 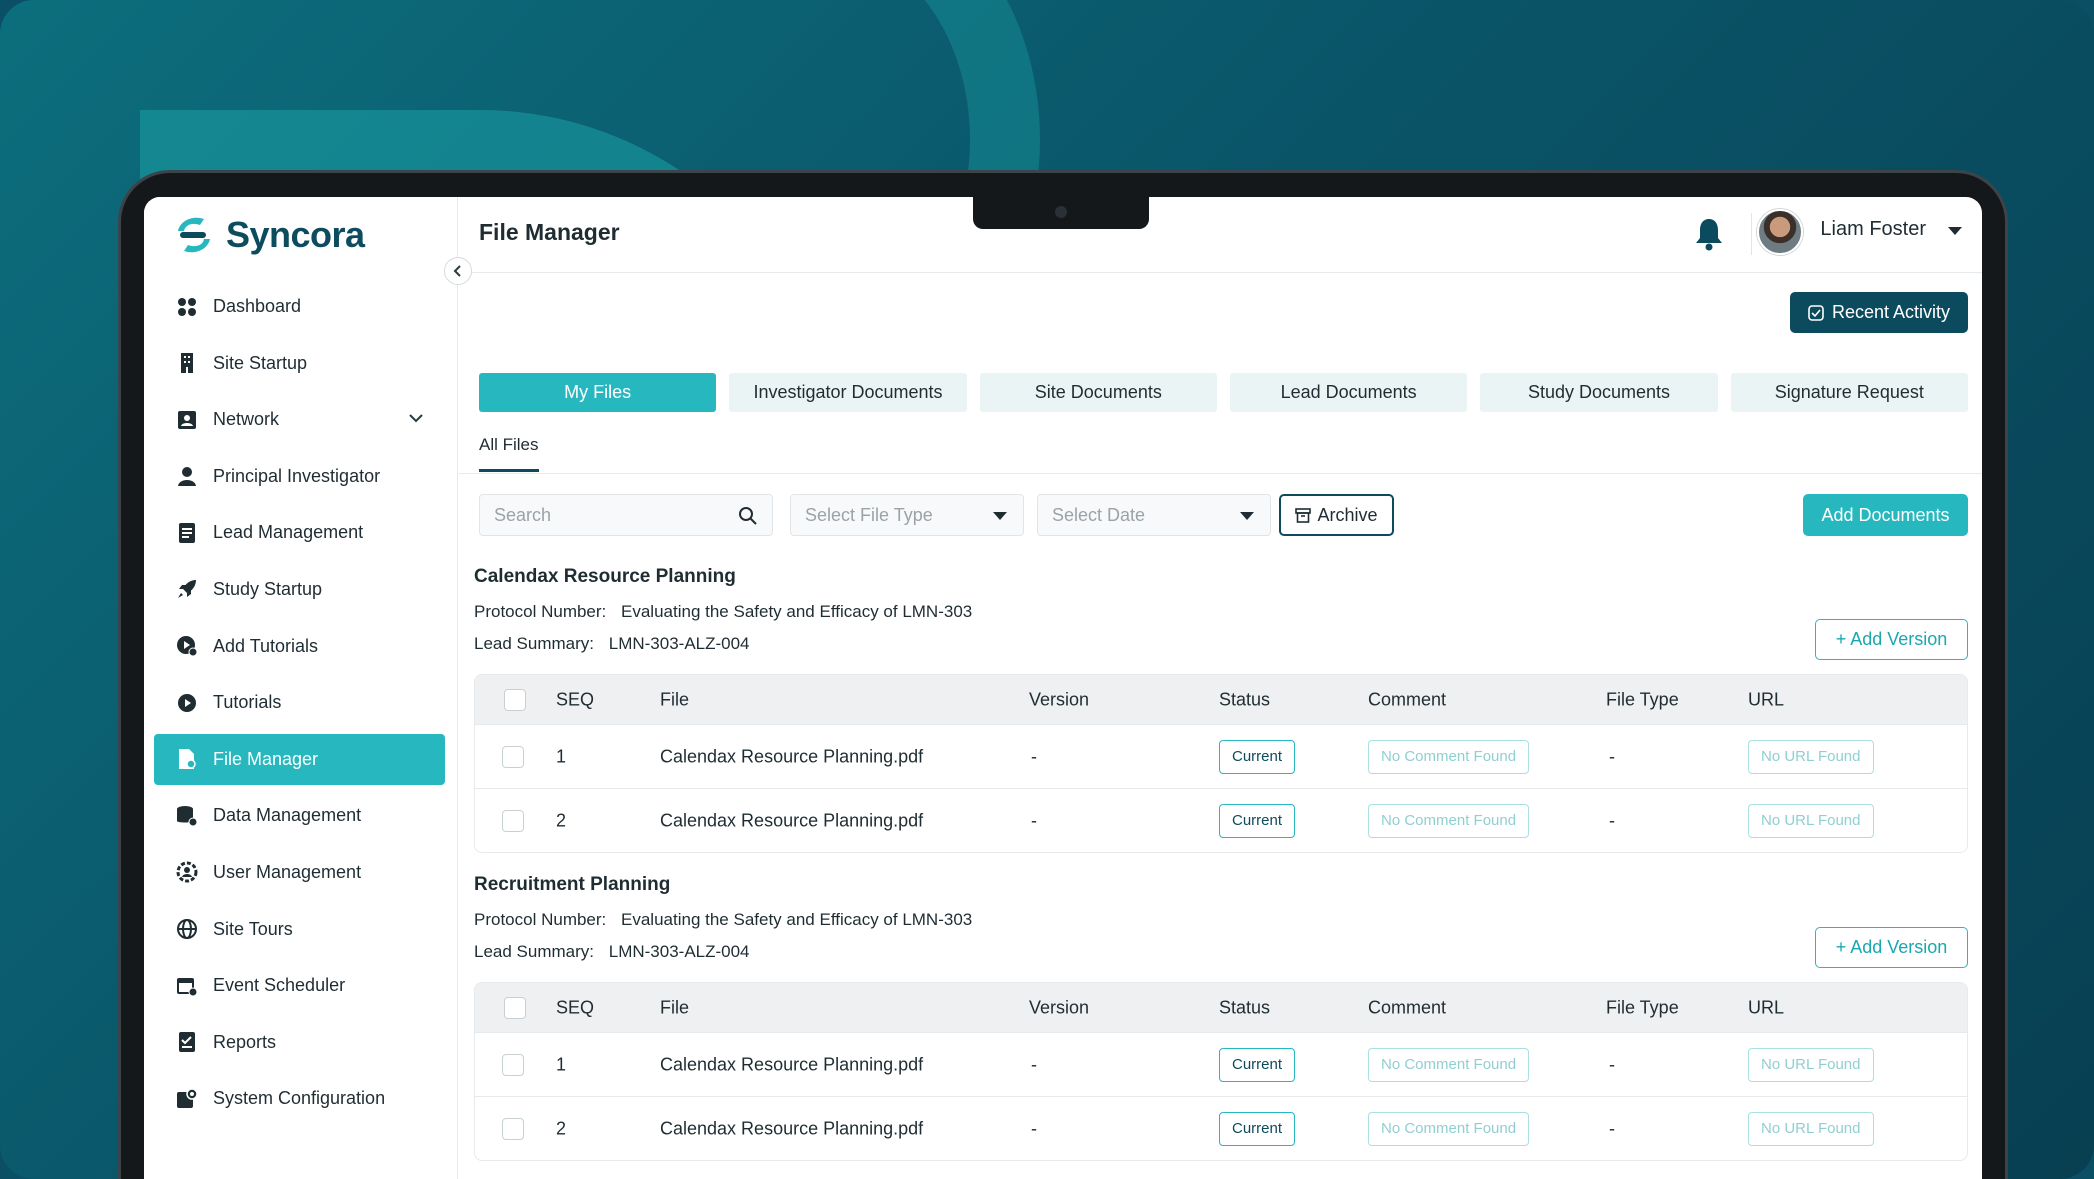 I want to click on sidebar-item-tutorials: Tutorials, so click(x=299, y=702).